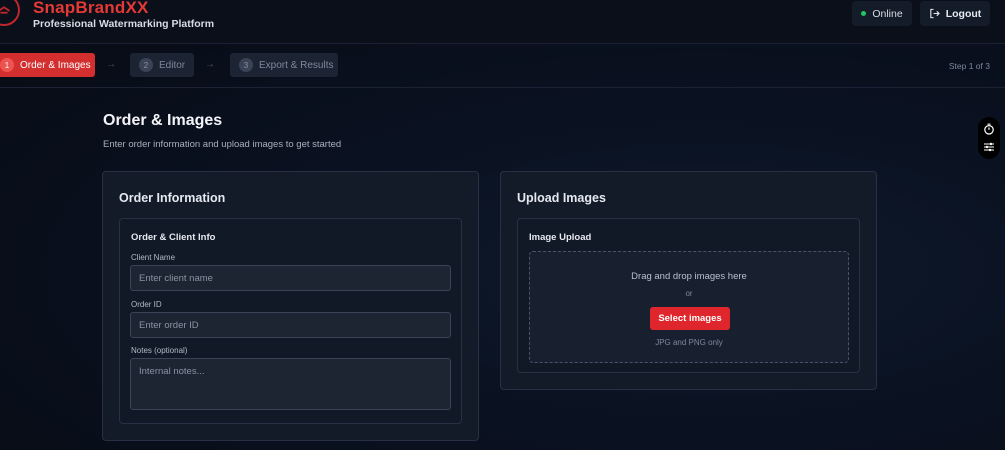  What do you see at coordinates (172, 198) in the screenshot?
I see `card-title: Order Information` at bounding box center [172, 198].